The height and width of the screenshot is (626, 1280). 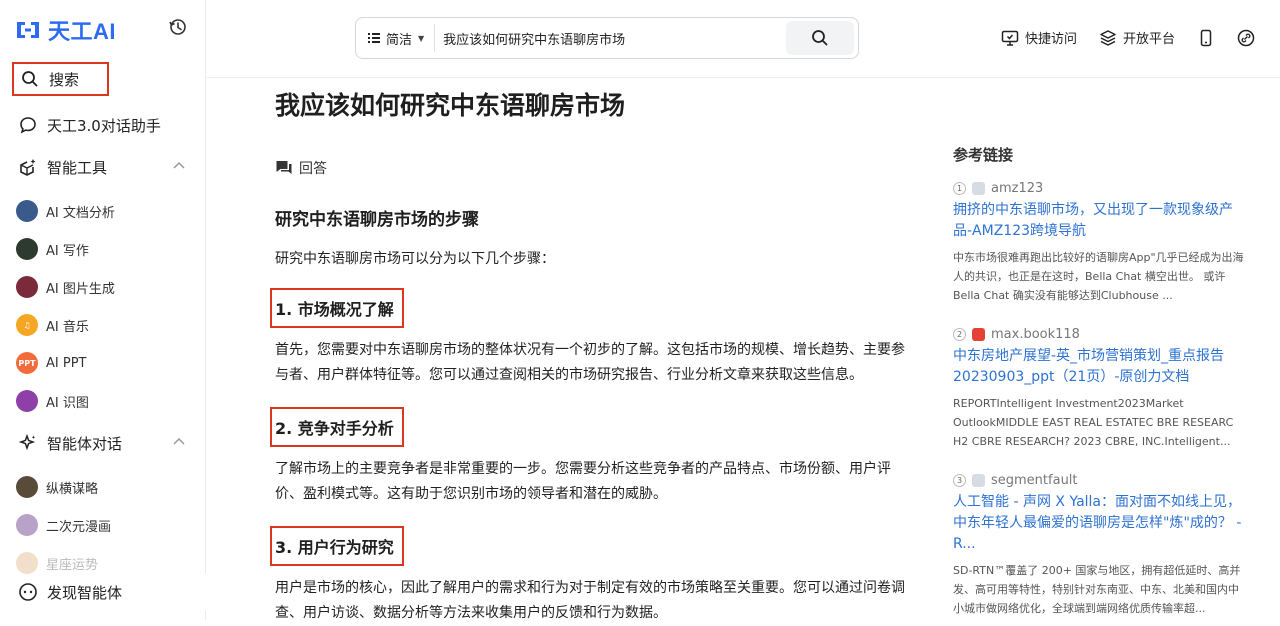 I want to click on sidebar-item-label: 智能体对话, so click(x=85, y=443).